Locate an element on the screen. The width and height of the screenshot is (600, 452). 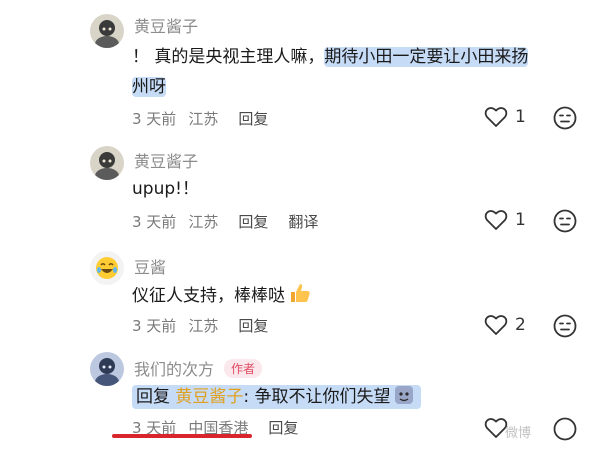
sticker-icon is located at coordinates (403, 395).